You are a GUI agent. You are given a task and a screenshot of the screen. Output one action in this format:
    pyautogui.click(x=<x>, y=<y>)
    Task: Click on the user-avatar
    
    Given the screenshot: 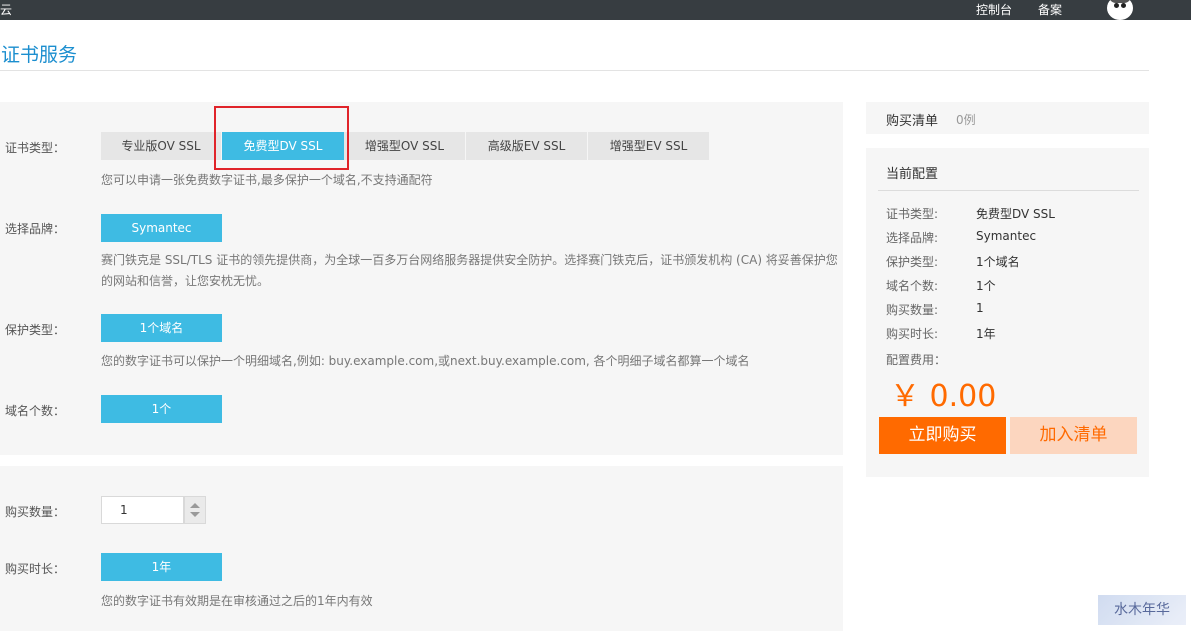 What is the action you would take?
    pyautogui.click(x=1120, y=10)
    